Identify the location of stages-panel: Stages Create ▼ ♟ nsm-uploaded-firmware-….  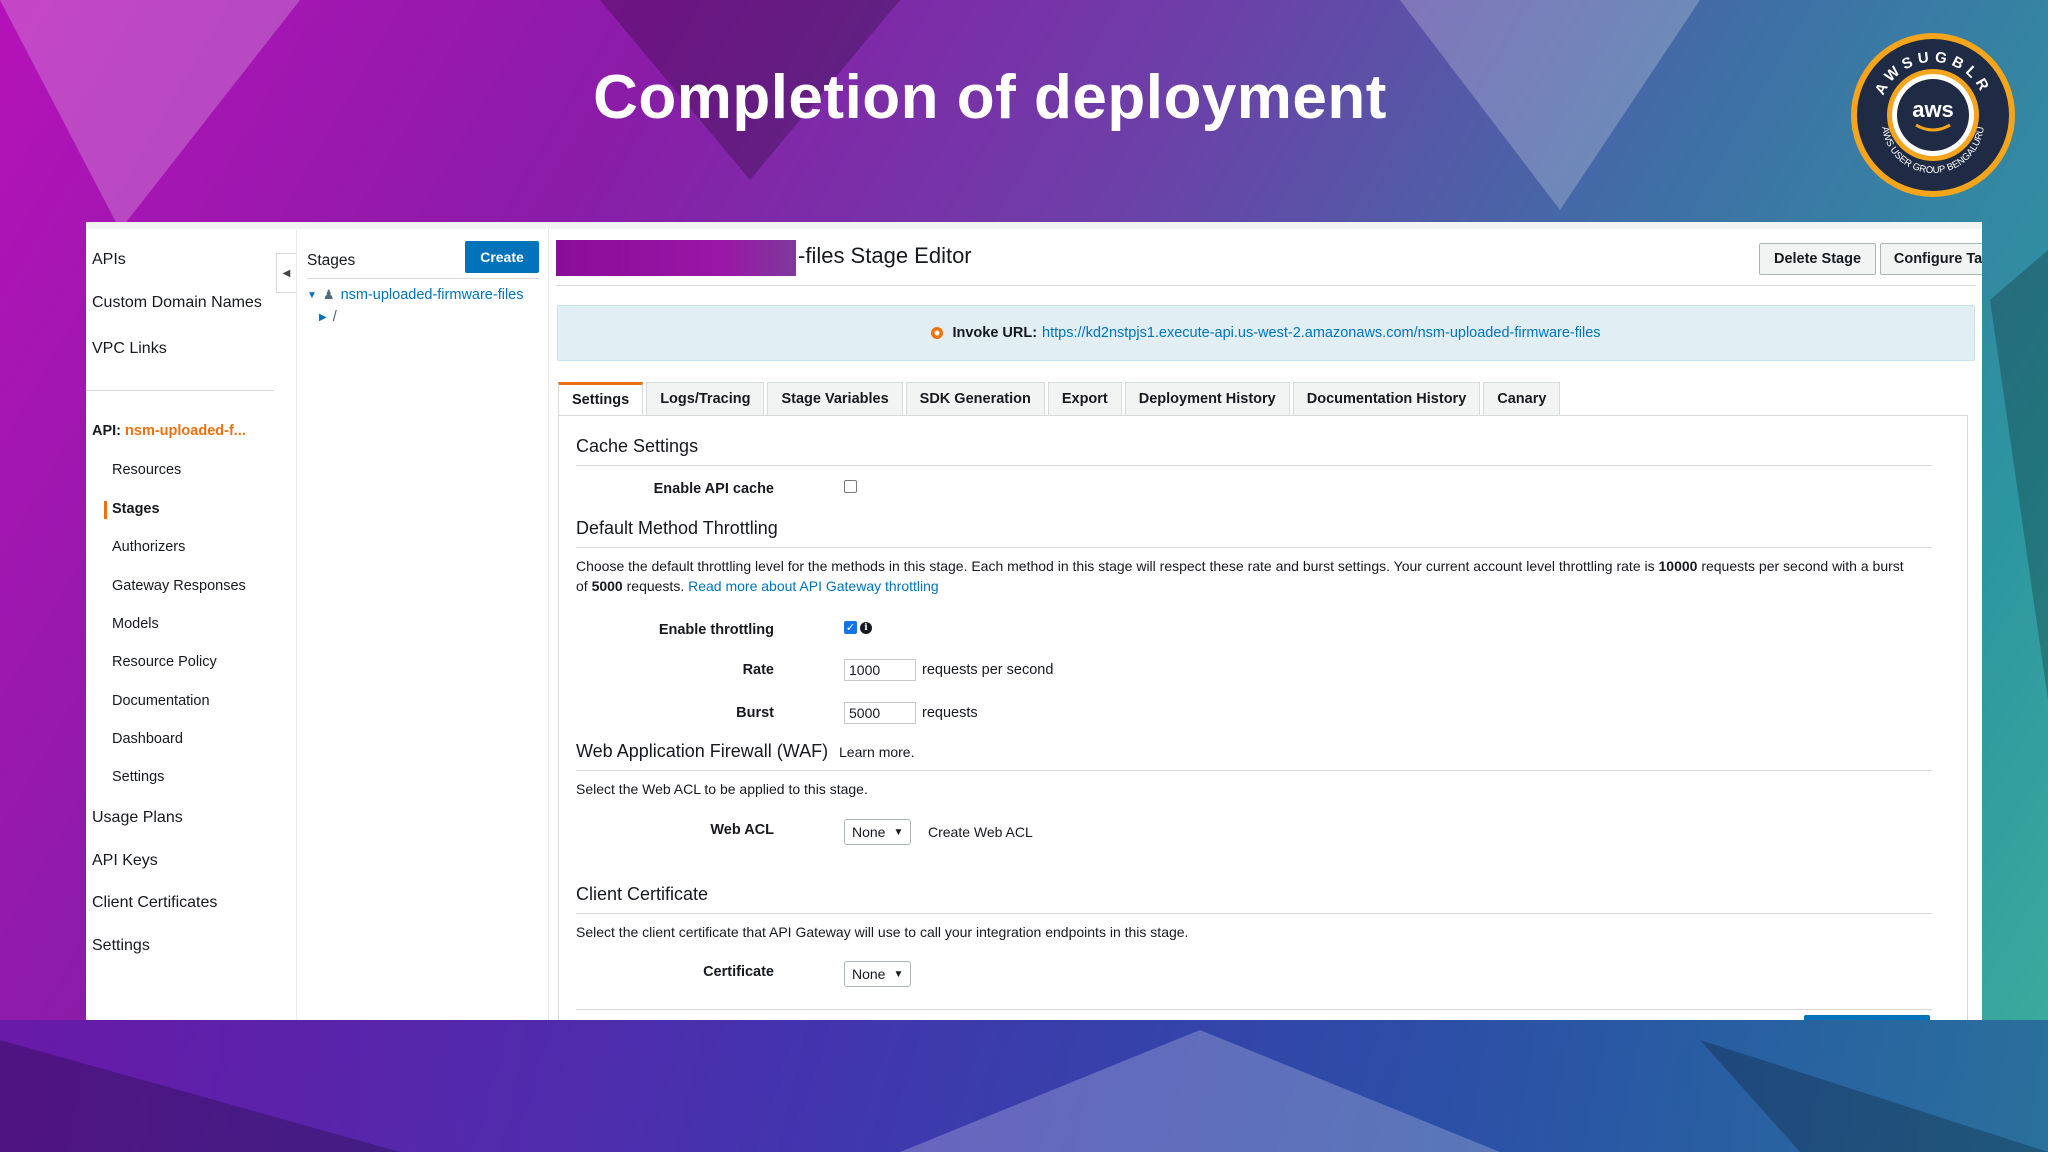
(422, 624).